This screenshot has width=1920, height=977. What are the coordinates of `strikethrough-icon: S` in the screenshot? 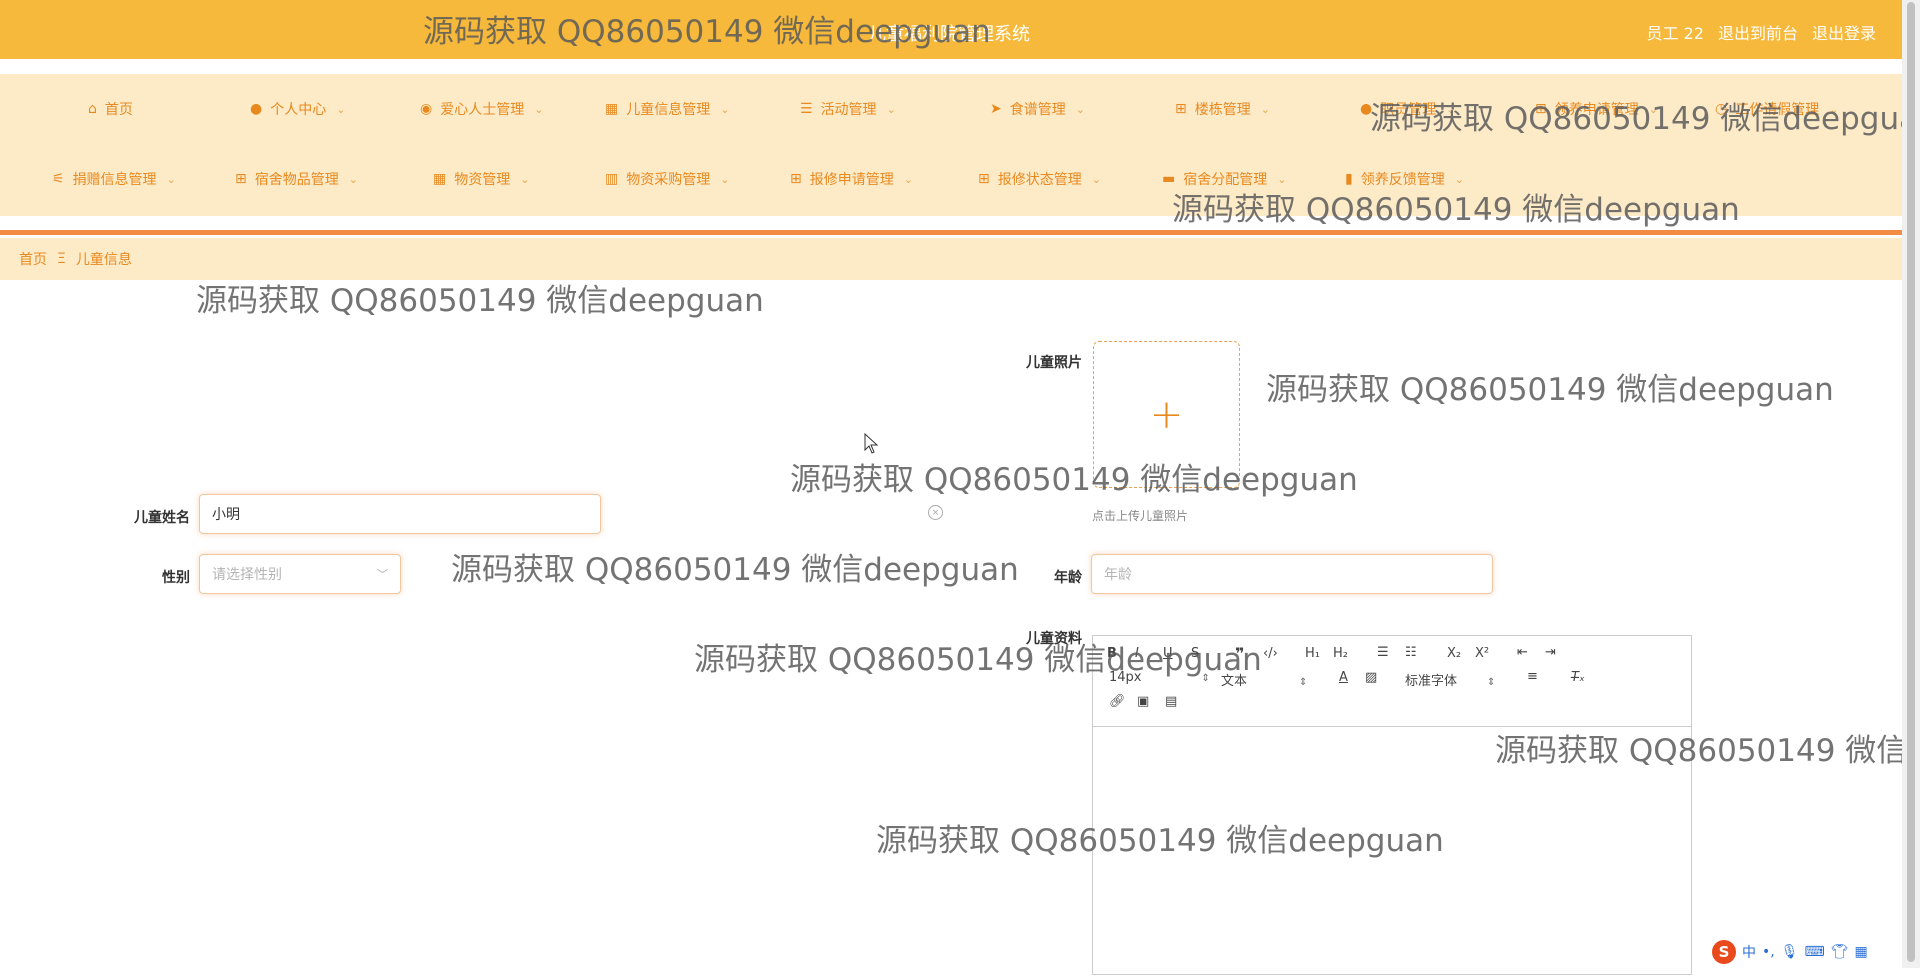 It's located at (1195, 653).